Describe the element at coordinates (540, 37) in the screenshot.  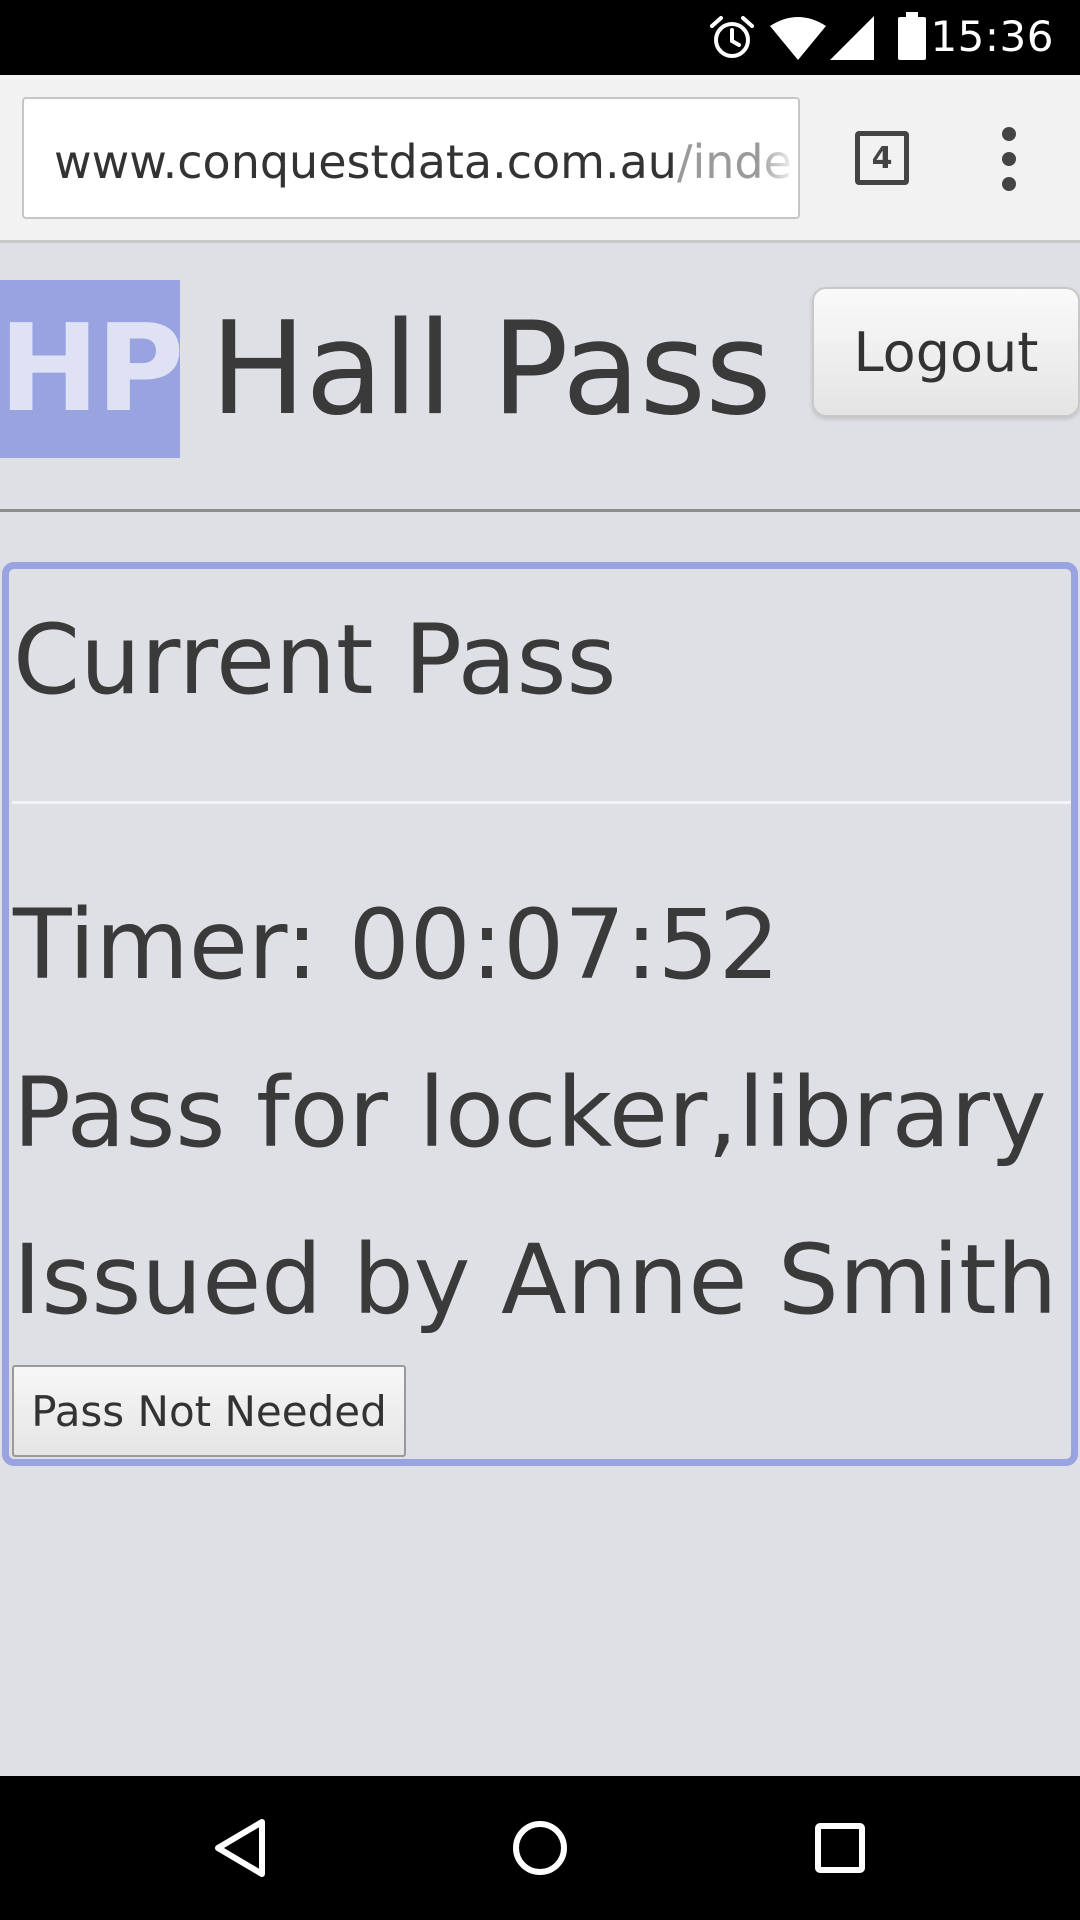
I see `status-bar: 15:36` at that location.